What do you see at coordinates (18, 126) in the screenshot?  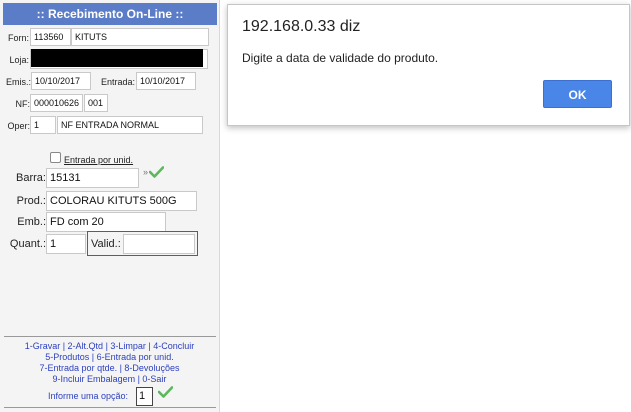 I see `oper-label: Oper:` at bounding box center [18, 126].